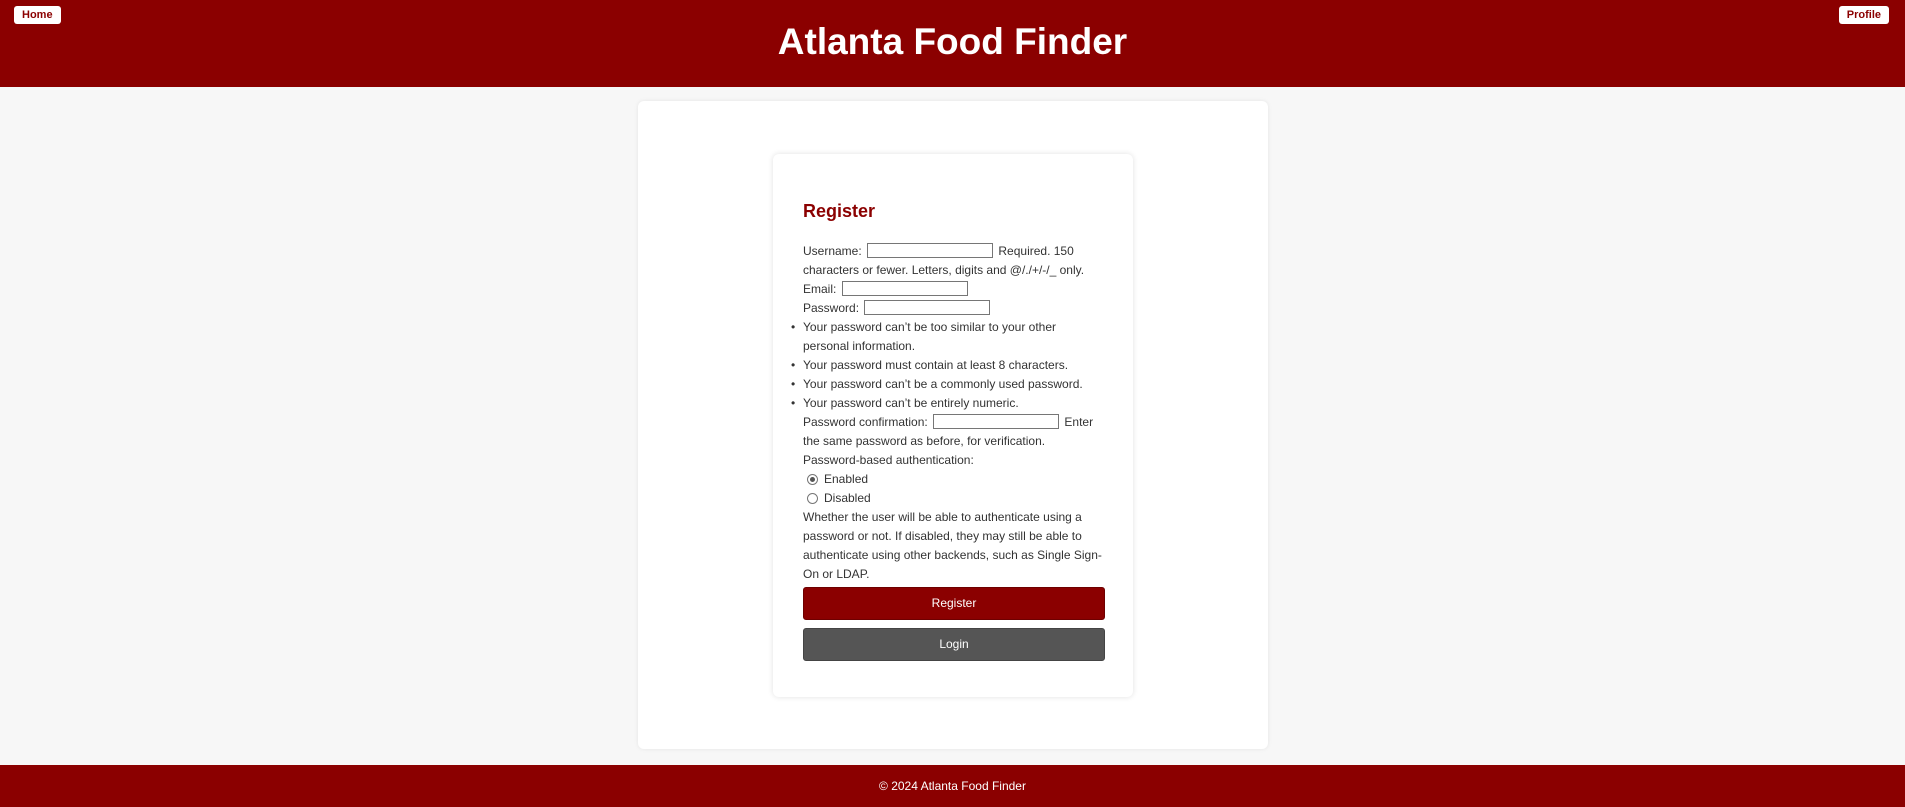 The image size is (1905, 807). I want to click on password-row: Password:, so click(954, 308).